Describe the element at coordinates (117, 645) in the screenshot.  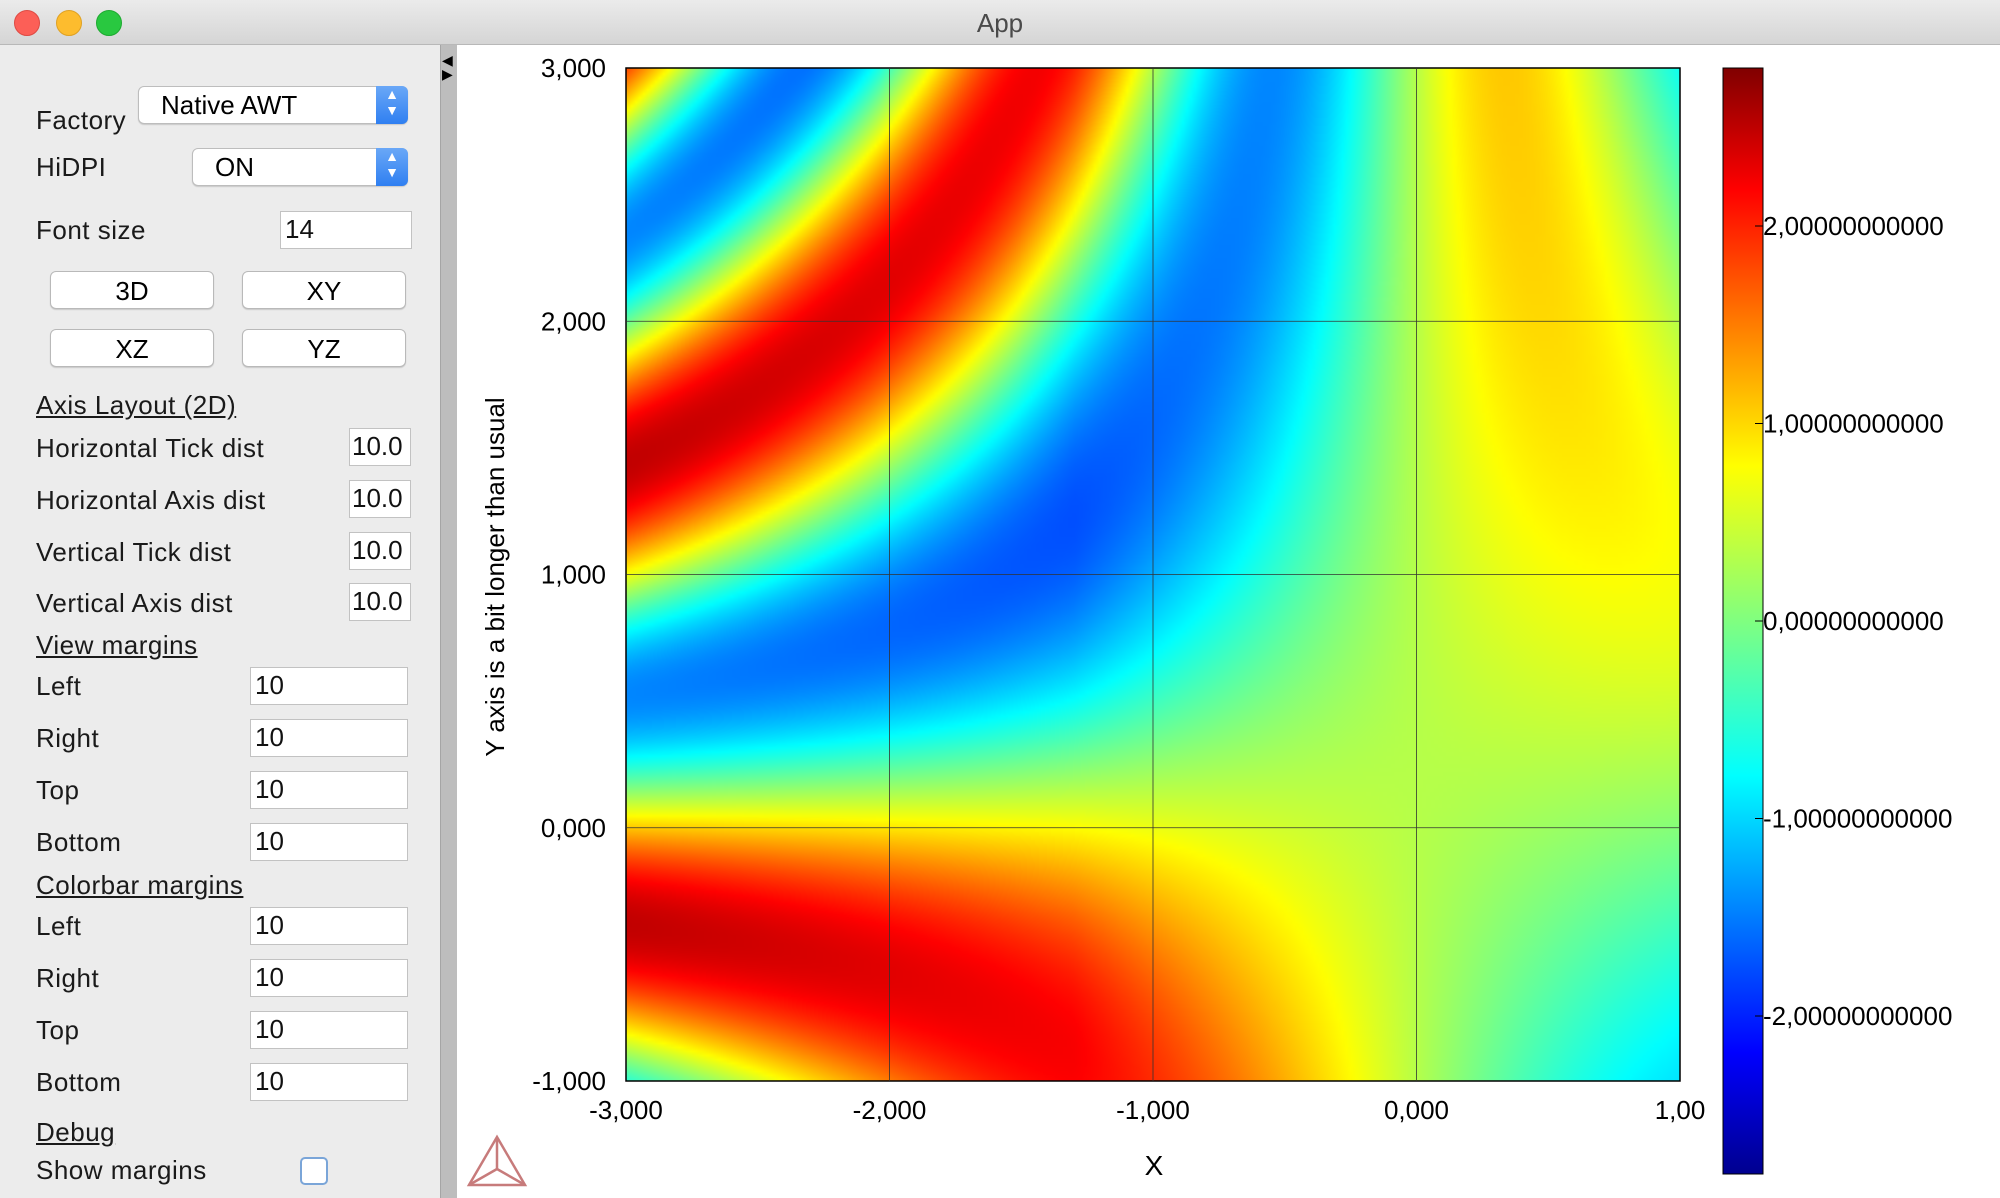
I see `view-margins-heading: View margins` at that location.